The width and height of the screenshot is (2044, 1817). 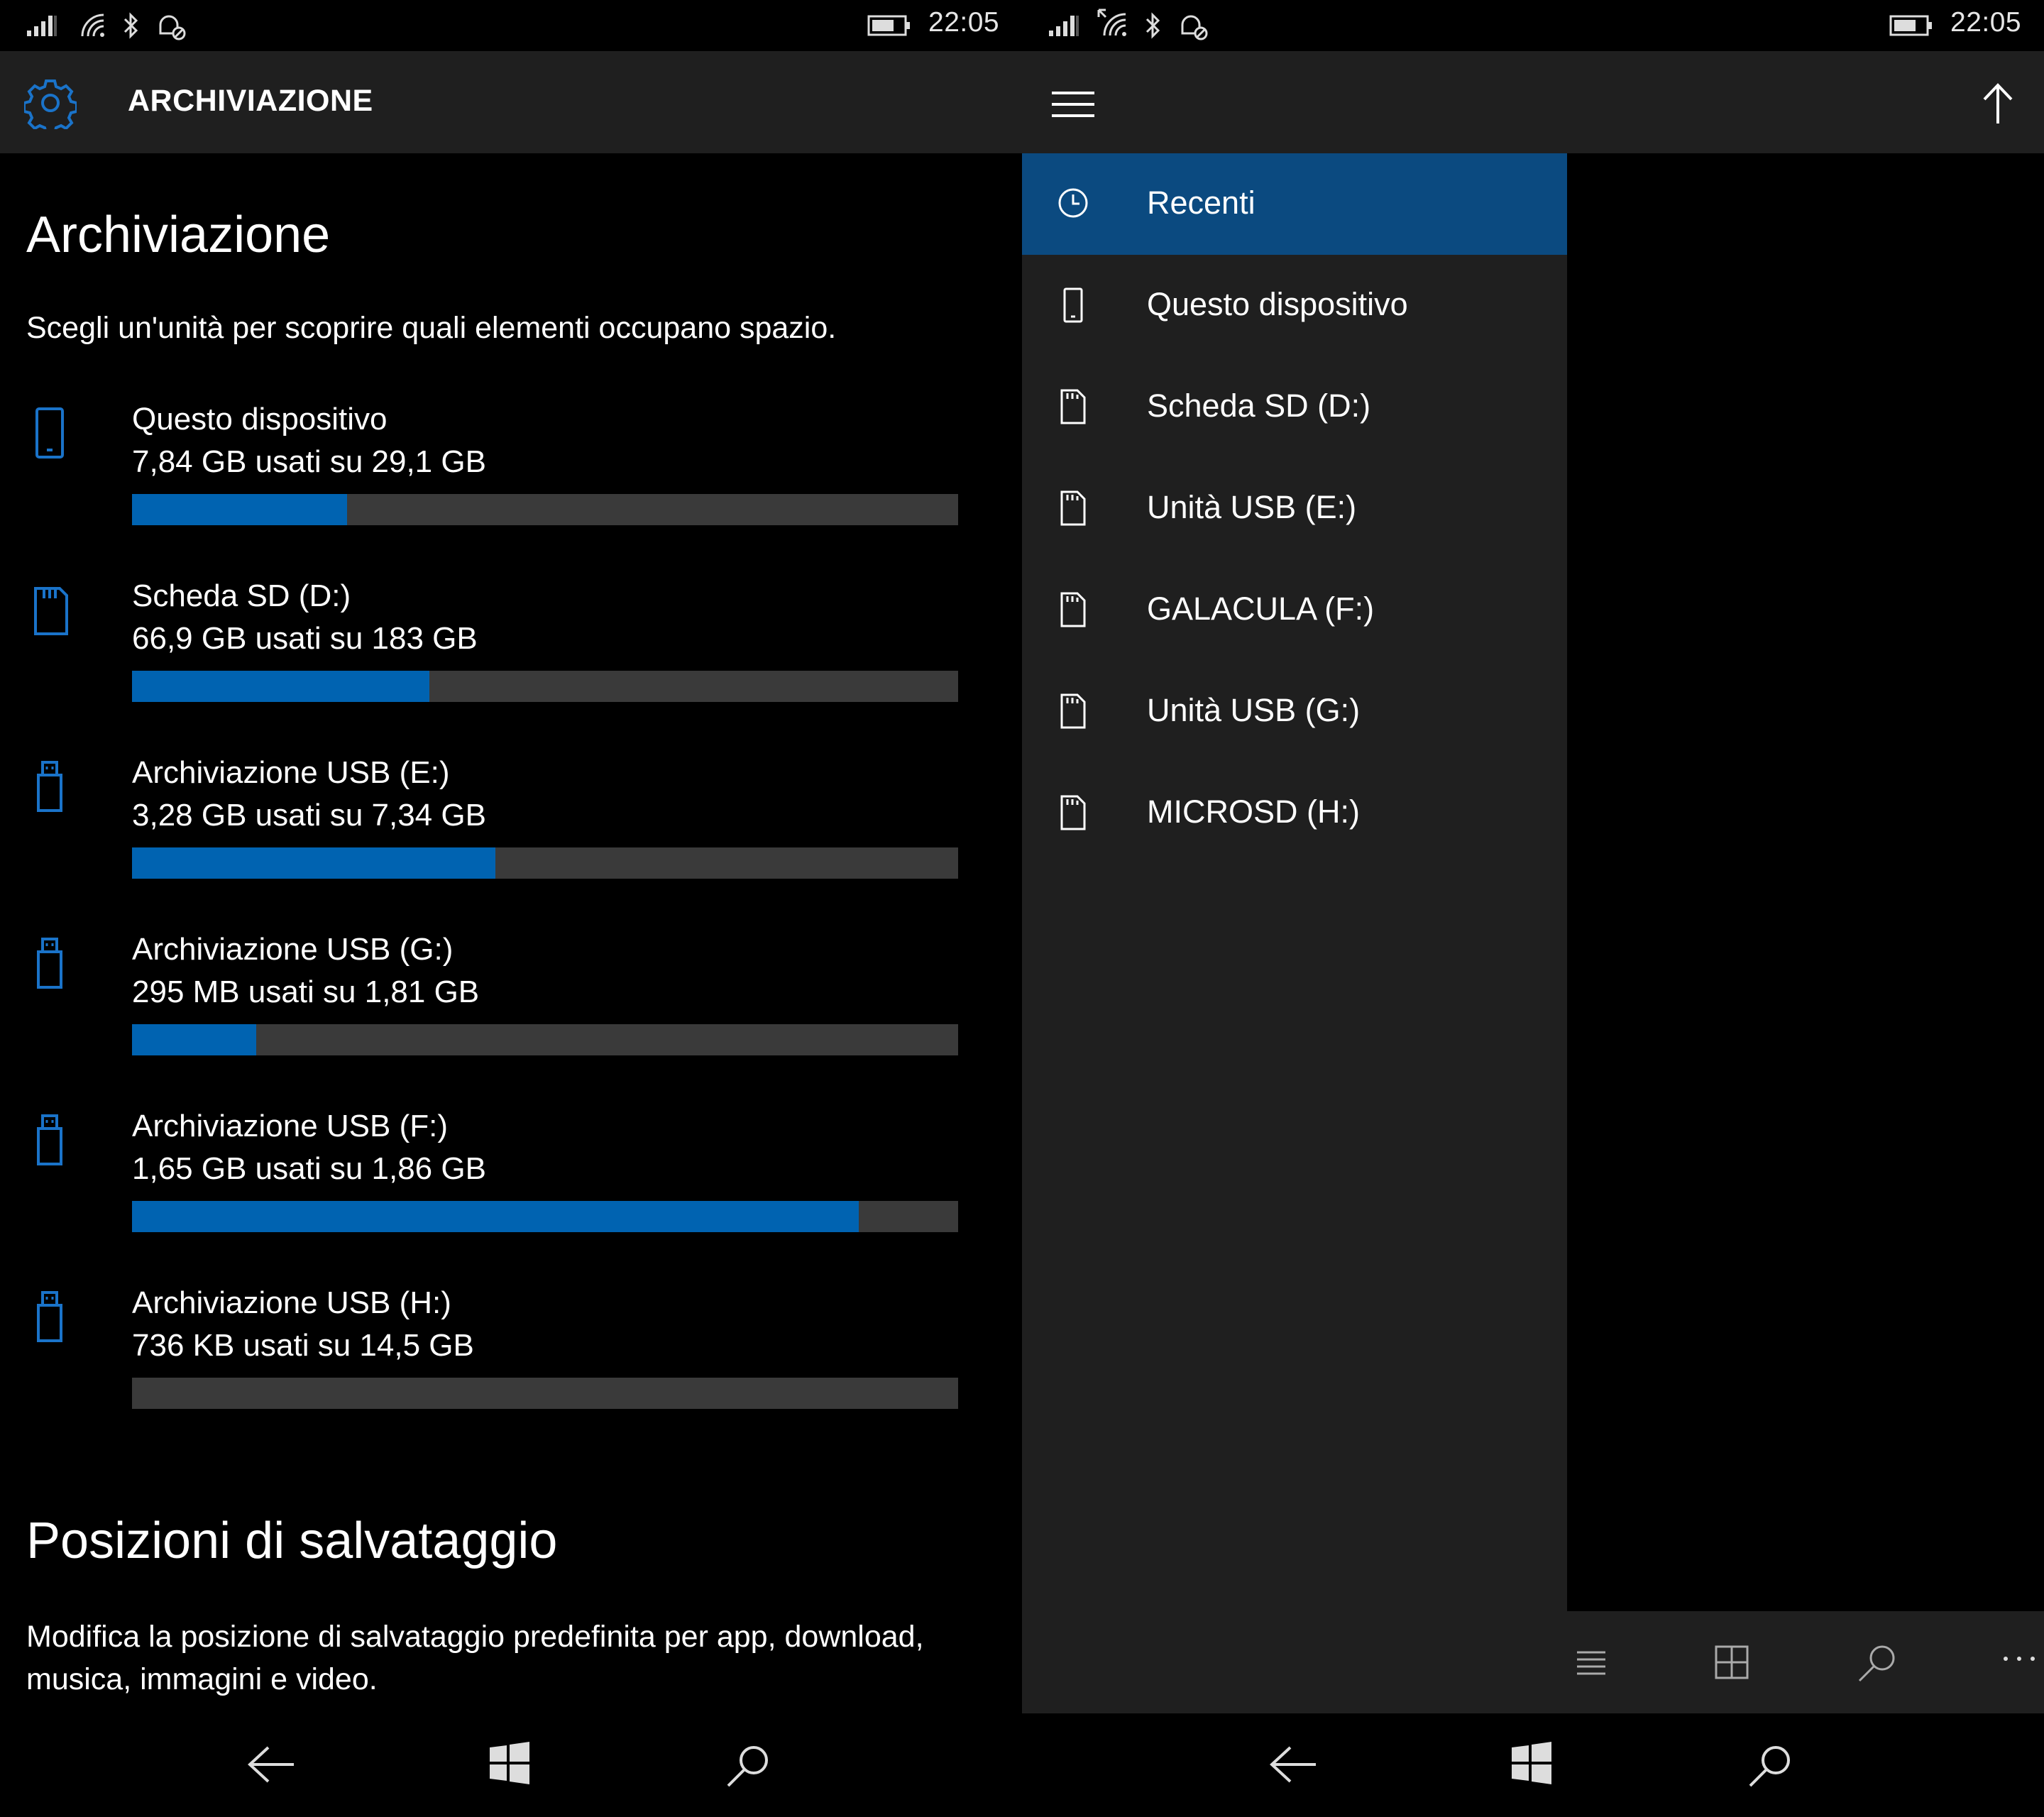 I want to click on drive-usage: 736 KB usati su 14,5 GB, so click(x=303, y=1345).